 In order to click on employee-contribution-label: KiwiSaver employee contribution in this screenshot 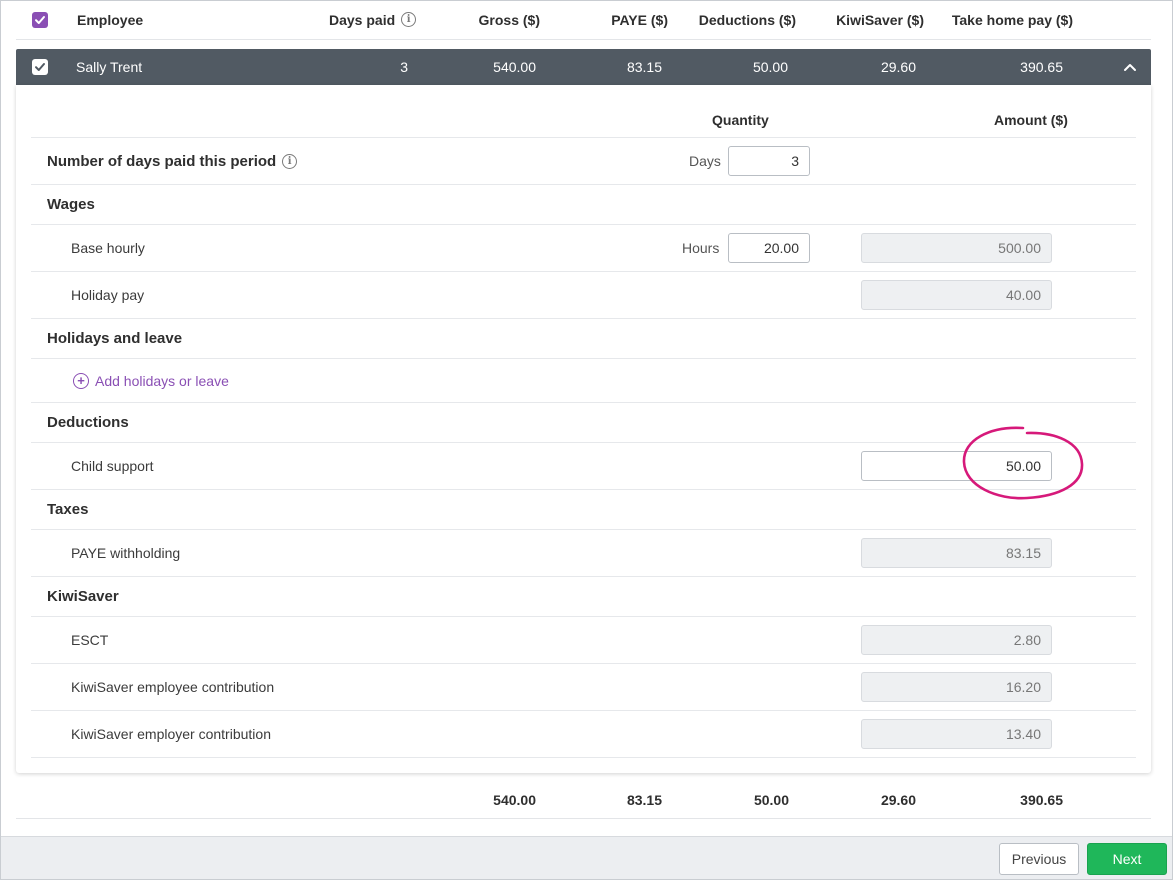, I will do `click(173, 687)`.